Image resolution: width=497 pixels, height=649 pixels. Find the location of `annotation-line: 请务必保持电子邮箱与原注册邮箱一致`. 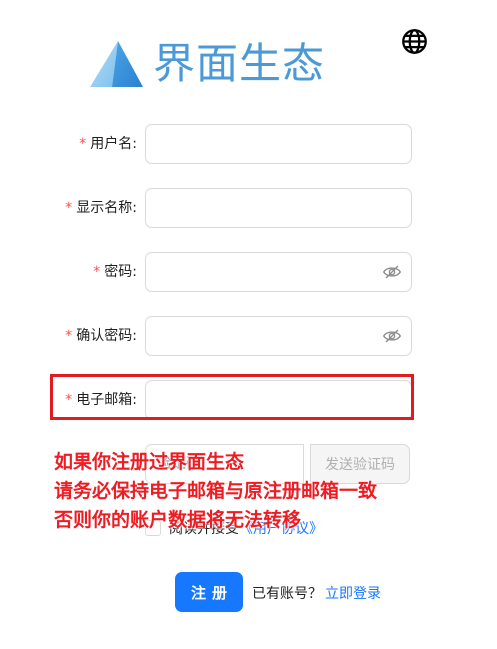

annotation-line: 请务必保持电子邮箱与原注册邮箱一致 is located at coordinates (216, 491).